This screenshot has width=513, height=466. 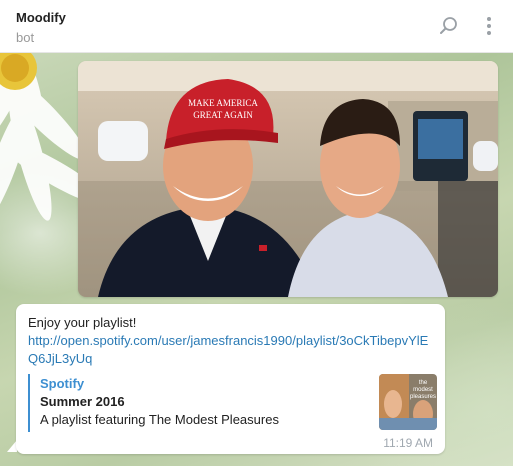 I want to click on thumb-text-3: pleasures, so click(x=423, y=397).